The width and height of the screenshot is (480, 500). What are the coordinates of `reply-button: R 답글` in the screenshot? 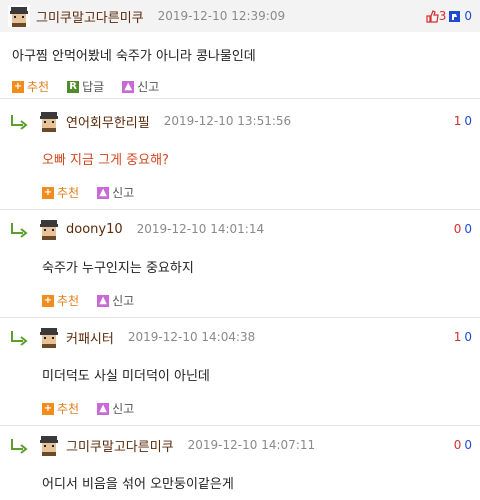 It's located at (85, 86).